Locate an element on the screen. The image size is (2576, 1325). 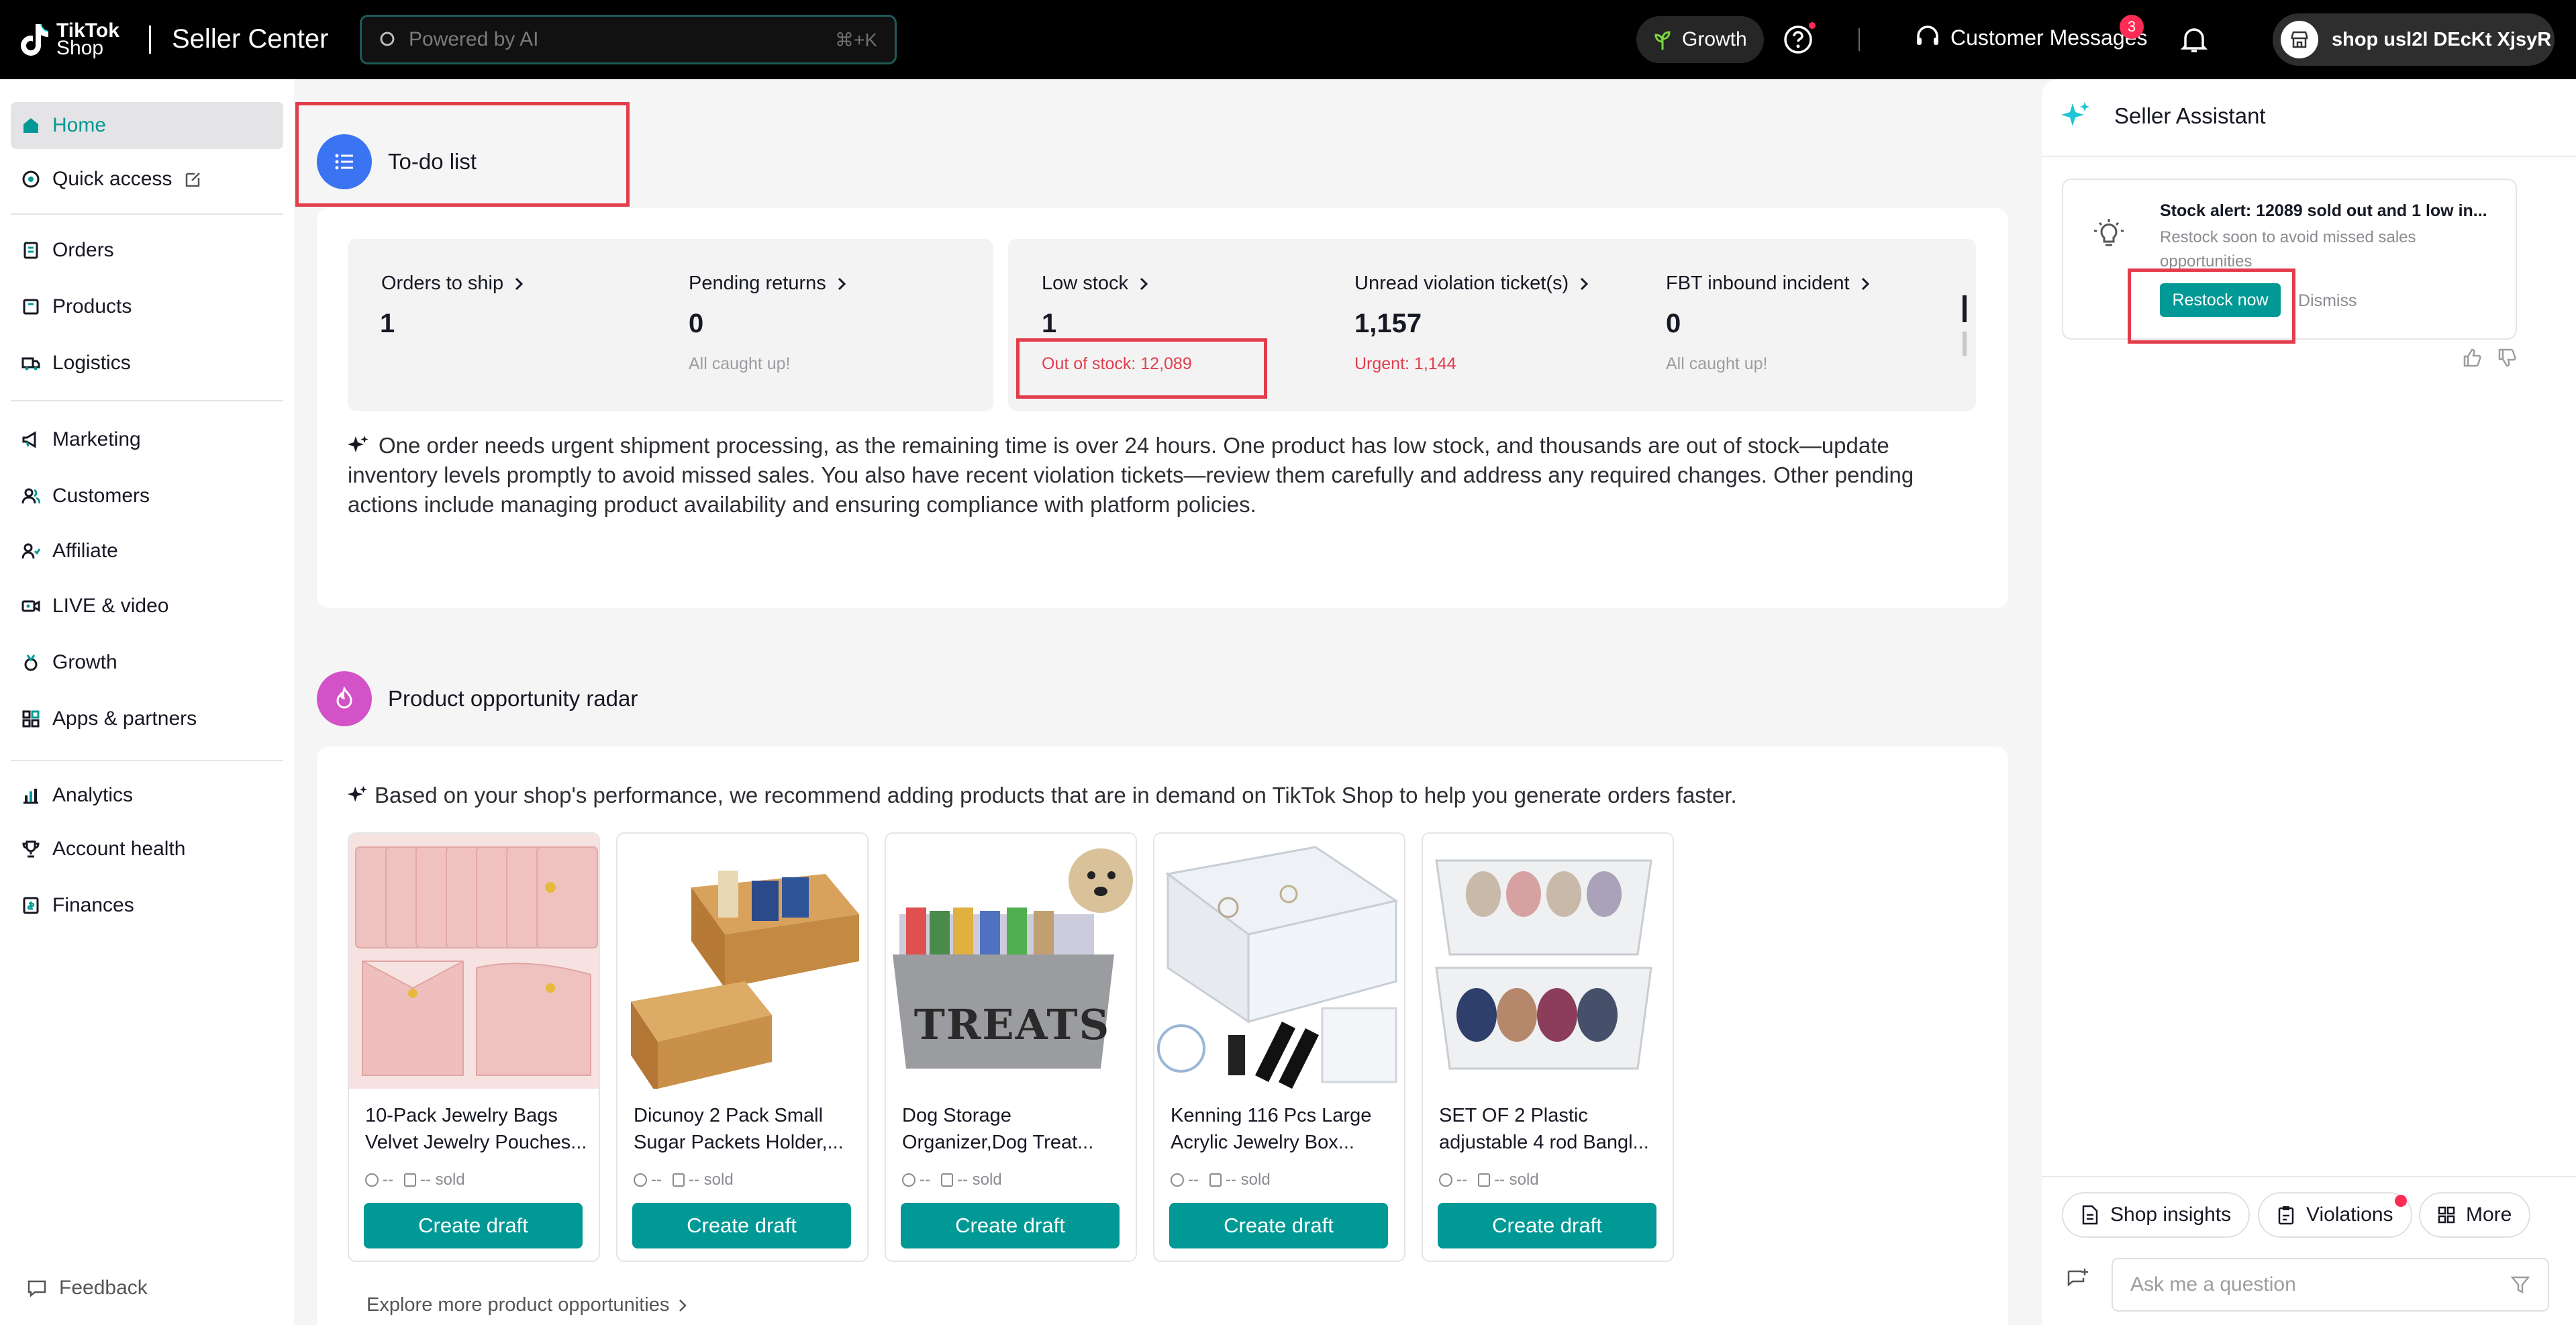
sidebar-item-label: Home is located at coordinates (79, 125).